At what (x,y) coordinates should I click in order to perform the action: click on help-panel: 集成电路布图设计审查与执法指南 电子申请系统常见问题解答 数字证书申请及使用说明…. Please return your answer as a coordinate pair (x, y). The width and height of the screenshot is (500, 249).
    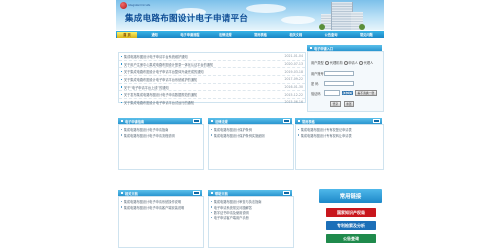
    Looking at the image, I should click on (251, 222).